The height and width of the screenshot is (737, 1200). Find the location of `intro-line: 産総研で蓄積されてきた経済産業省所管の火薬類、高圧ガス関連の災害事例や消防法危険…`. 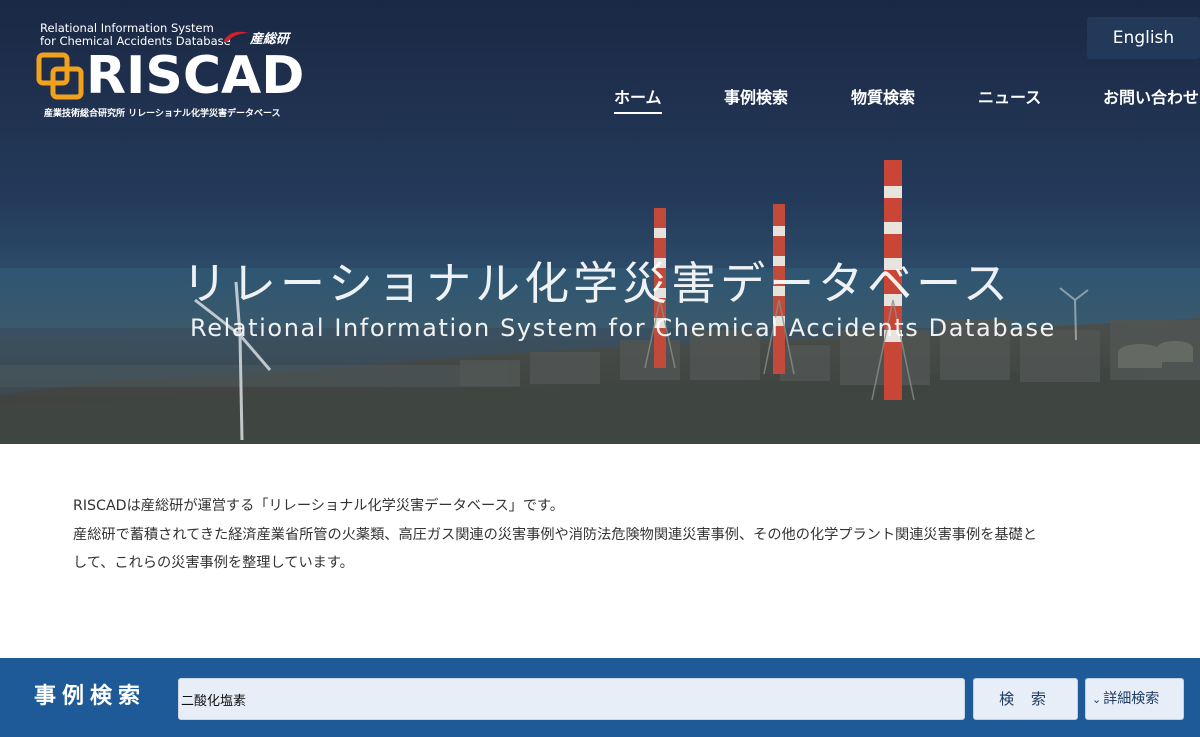

intro-line: 産総研で蓄積されてきた経済産業省所管の火薬類、高圧ガス関連の災害事例や消防法危険… is located at coordinates (555, 534).